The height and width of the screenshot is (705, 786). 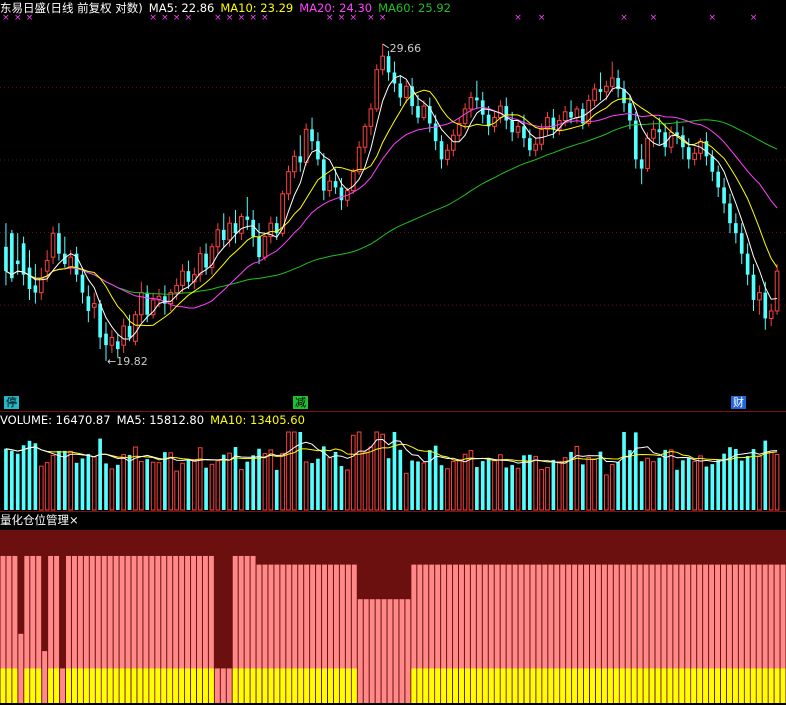 What do you see at coordinates (300, 402) in the screenshot?
I see `signal-reduce-badge: 减` at bounding box center [300, 402].